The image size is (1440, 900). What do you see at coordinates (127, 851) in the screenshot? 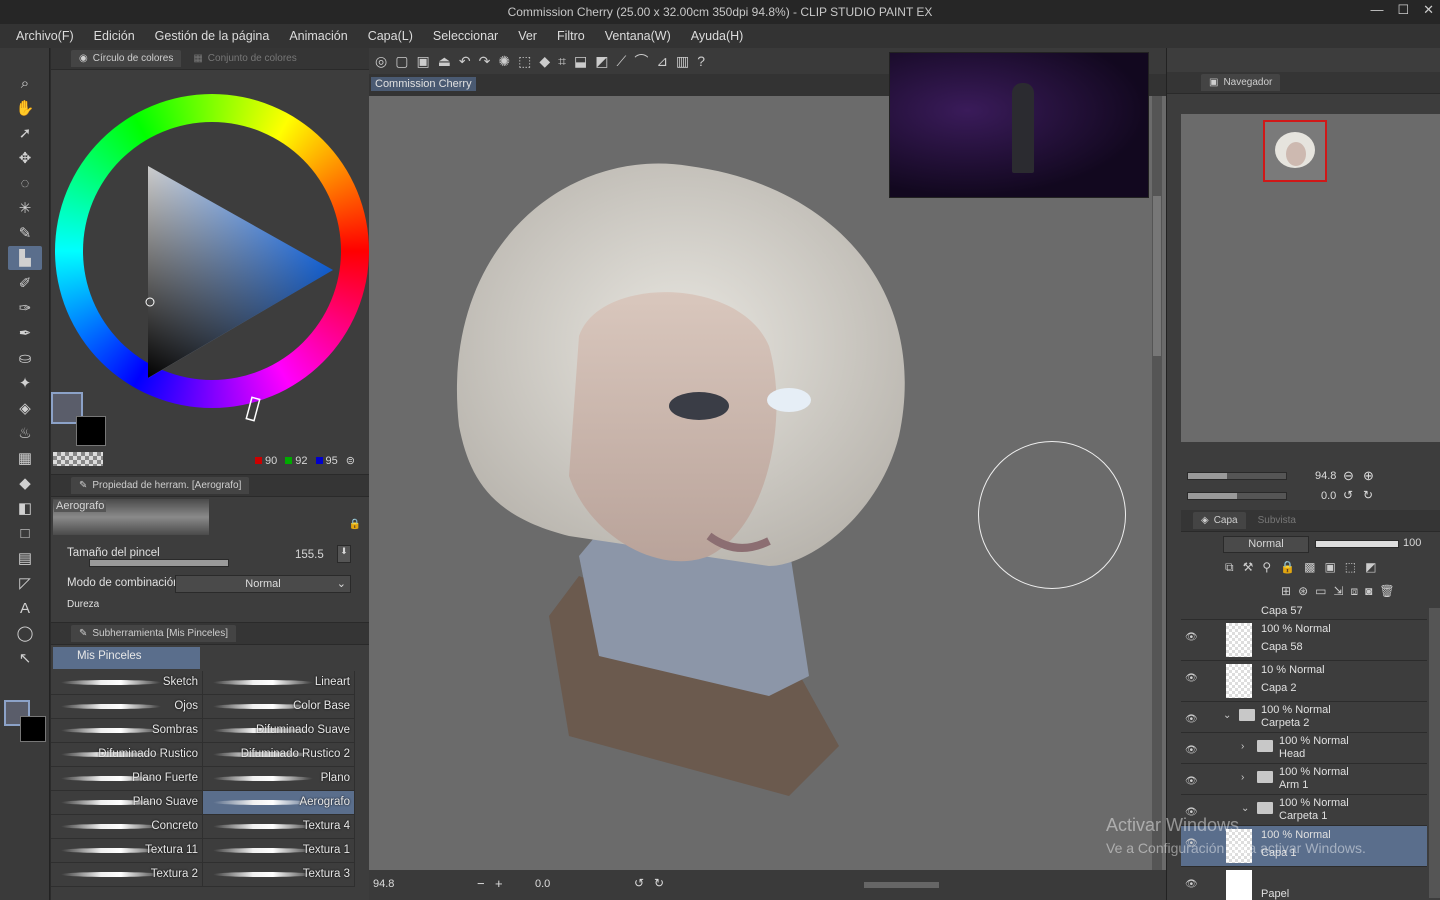
I see `brush-item: Textura 11` at bounding box center [127, 851].